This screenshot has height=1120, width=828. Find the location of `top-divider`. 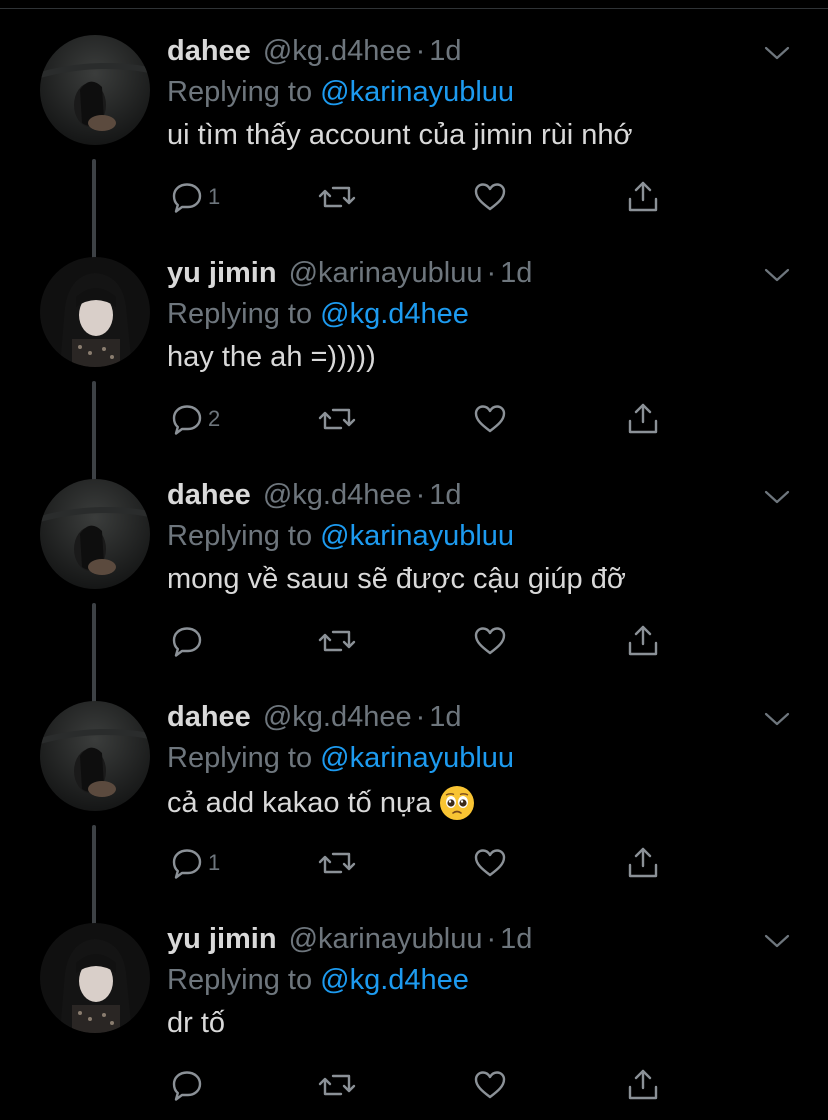

top-divider is located at coordinates (414, 8).